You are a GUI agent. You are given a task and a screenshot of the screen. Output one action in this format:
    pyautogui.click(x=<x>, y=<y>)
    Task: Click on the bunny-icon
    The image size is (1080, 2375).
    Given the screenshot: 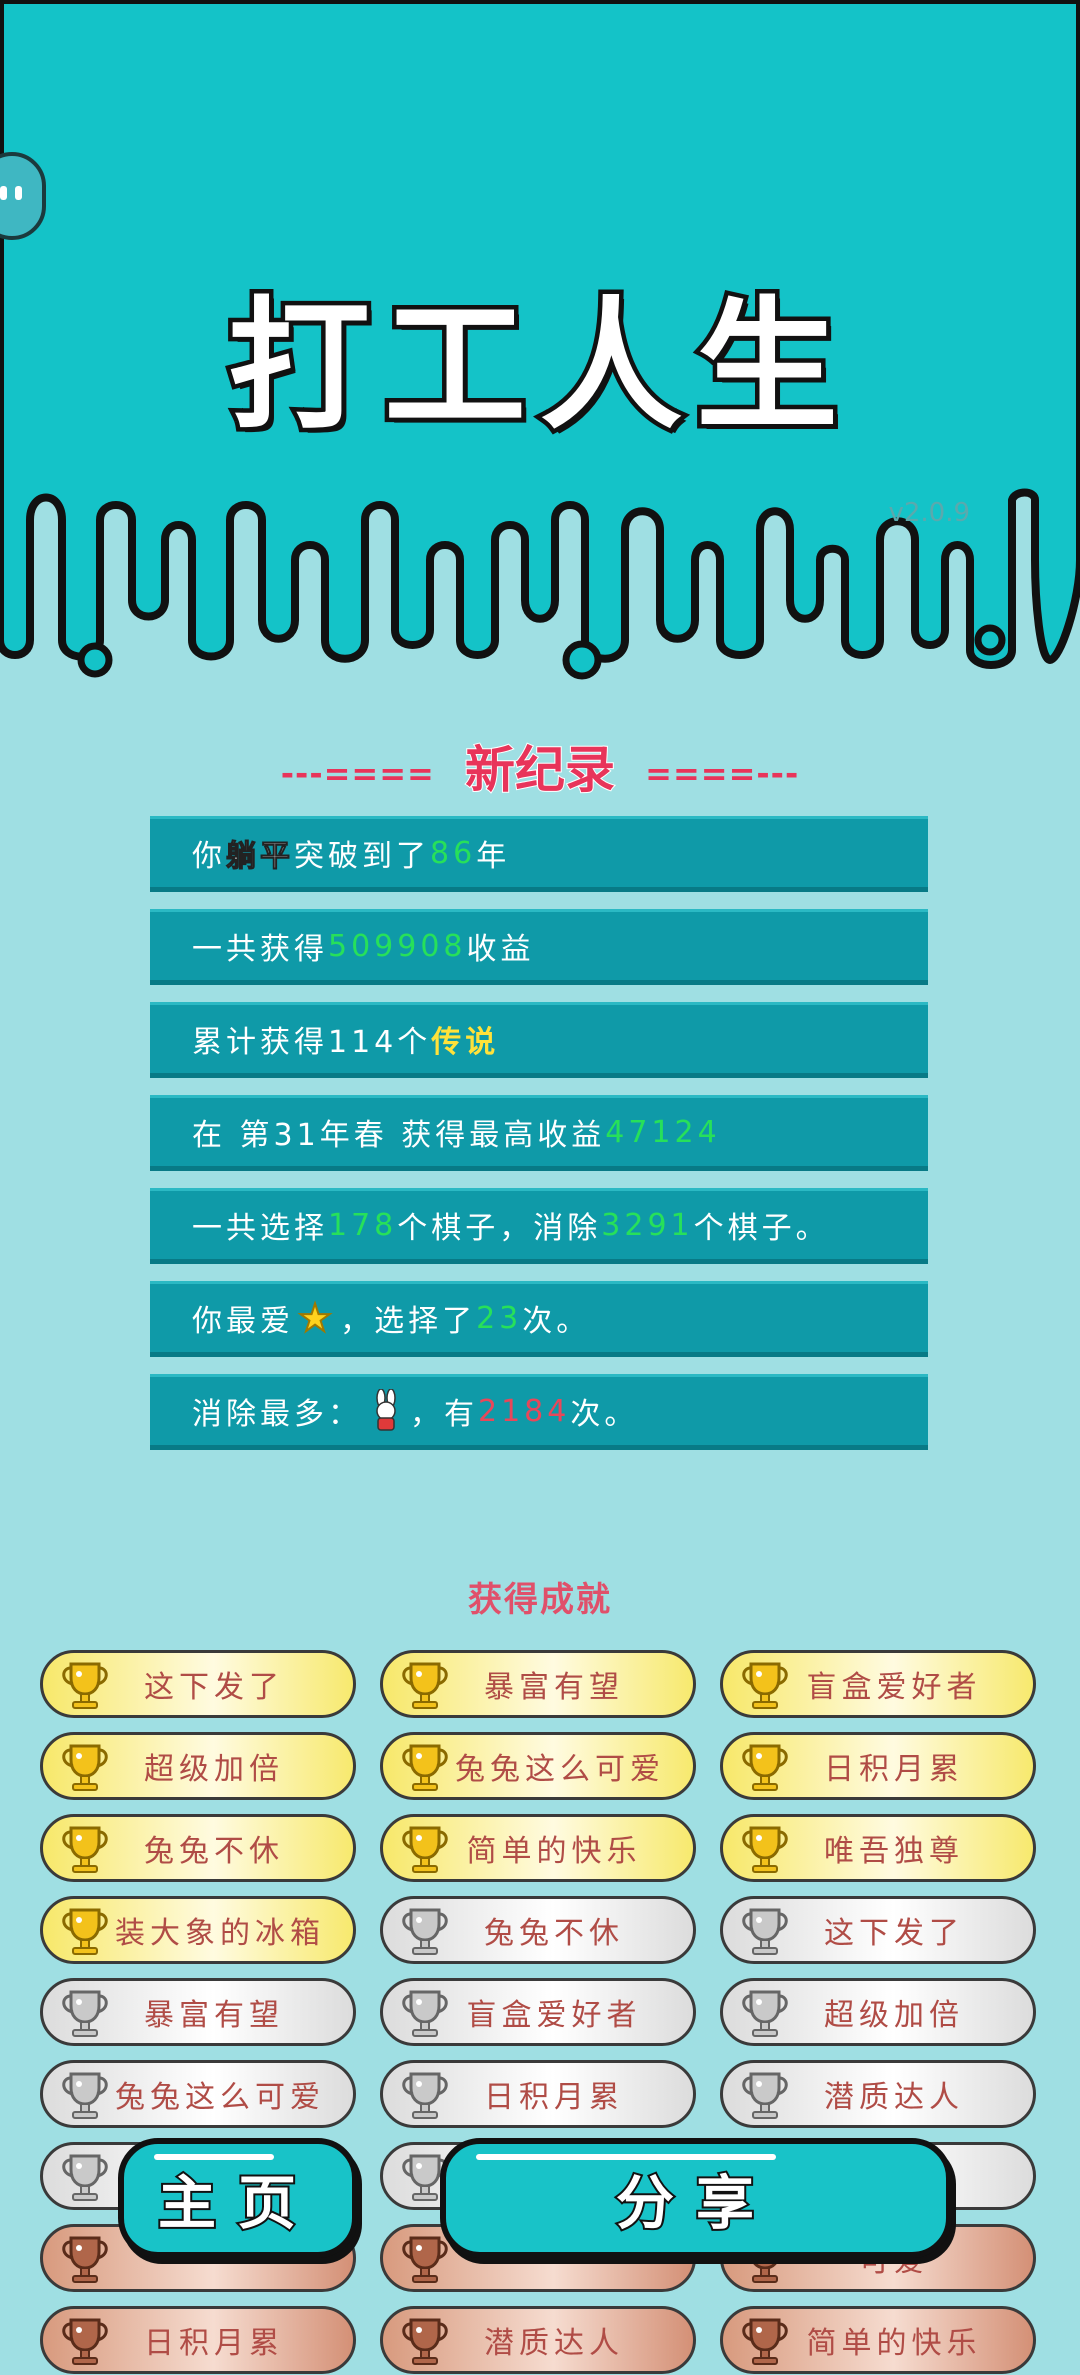 What is the action you would take?
    pyautogui.click(x=386, y=1410)
    